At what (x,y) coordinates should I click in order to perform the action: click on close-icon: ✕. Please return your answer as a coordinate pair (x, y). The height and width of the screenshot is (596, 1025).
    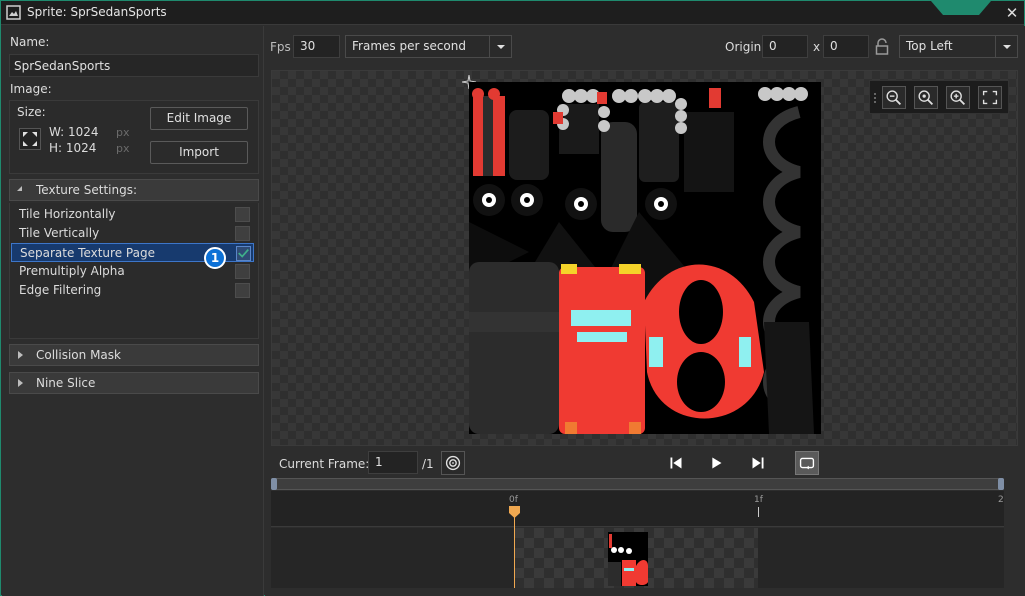
    Looking at the image, I should click on (1012, 13).